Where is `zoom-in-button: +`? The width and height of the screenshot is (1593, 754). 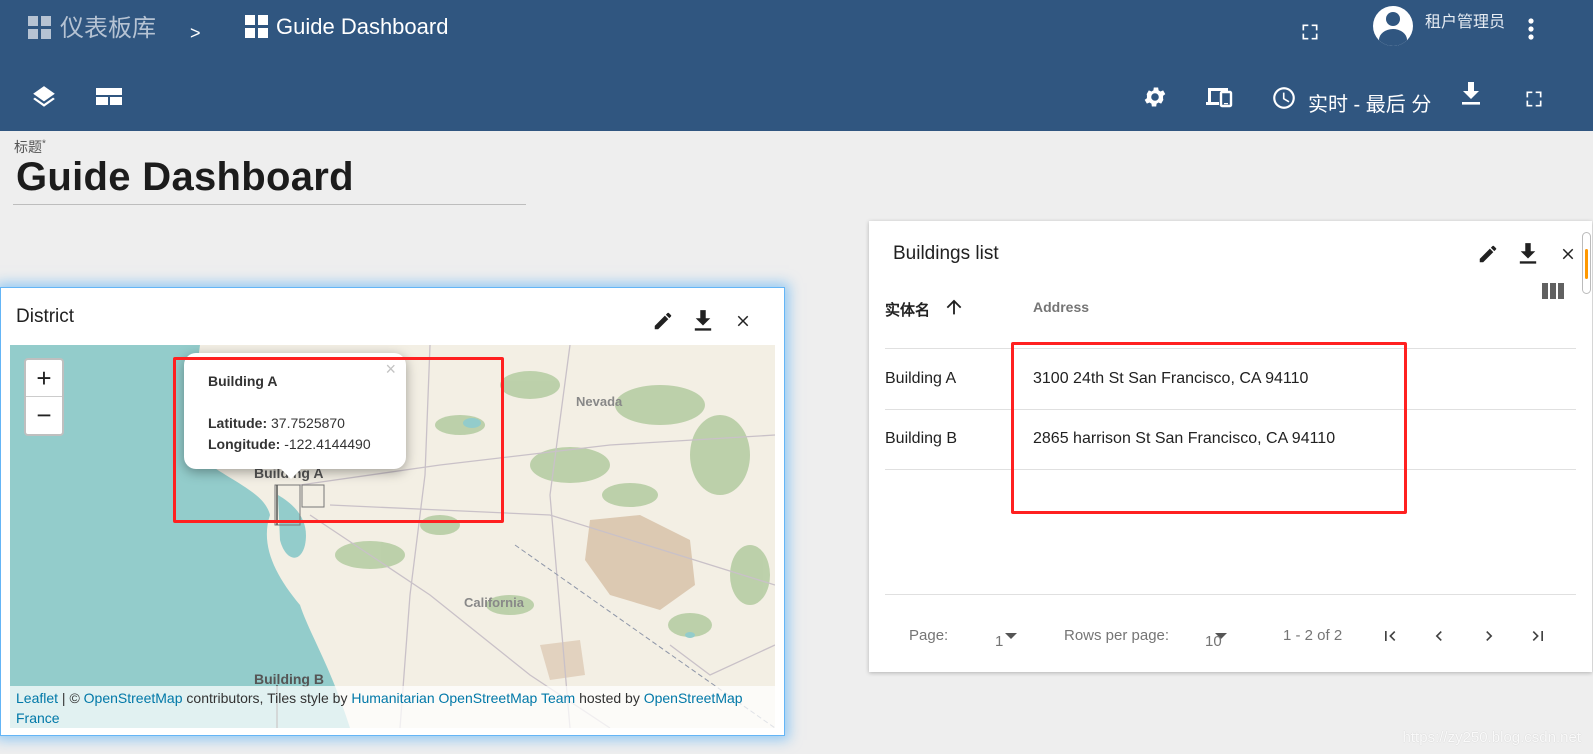 zoom-in-button: + is located at coordinates (44, 378).